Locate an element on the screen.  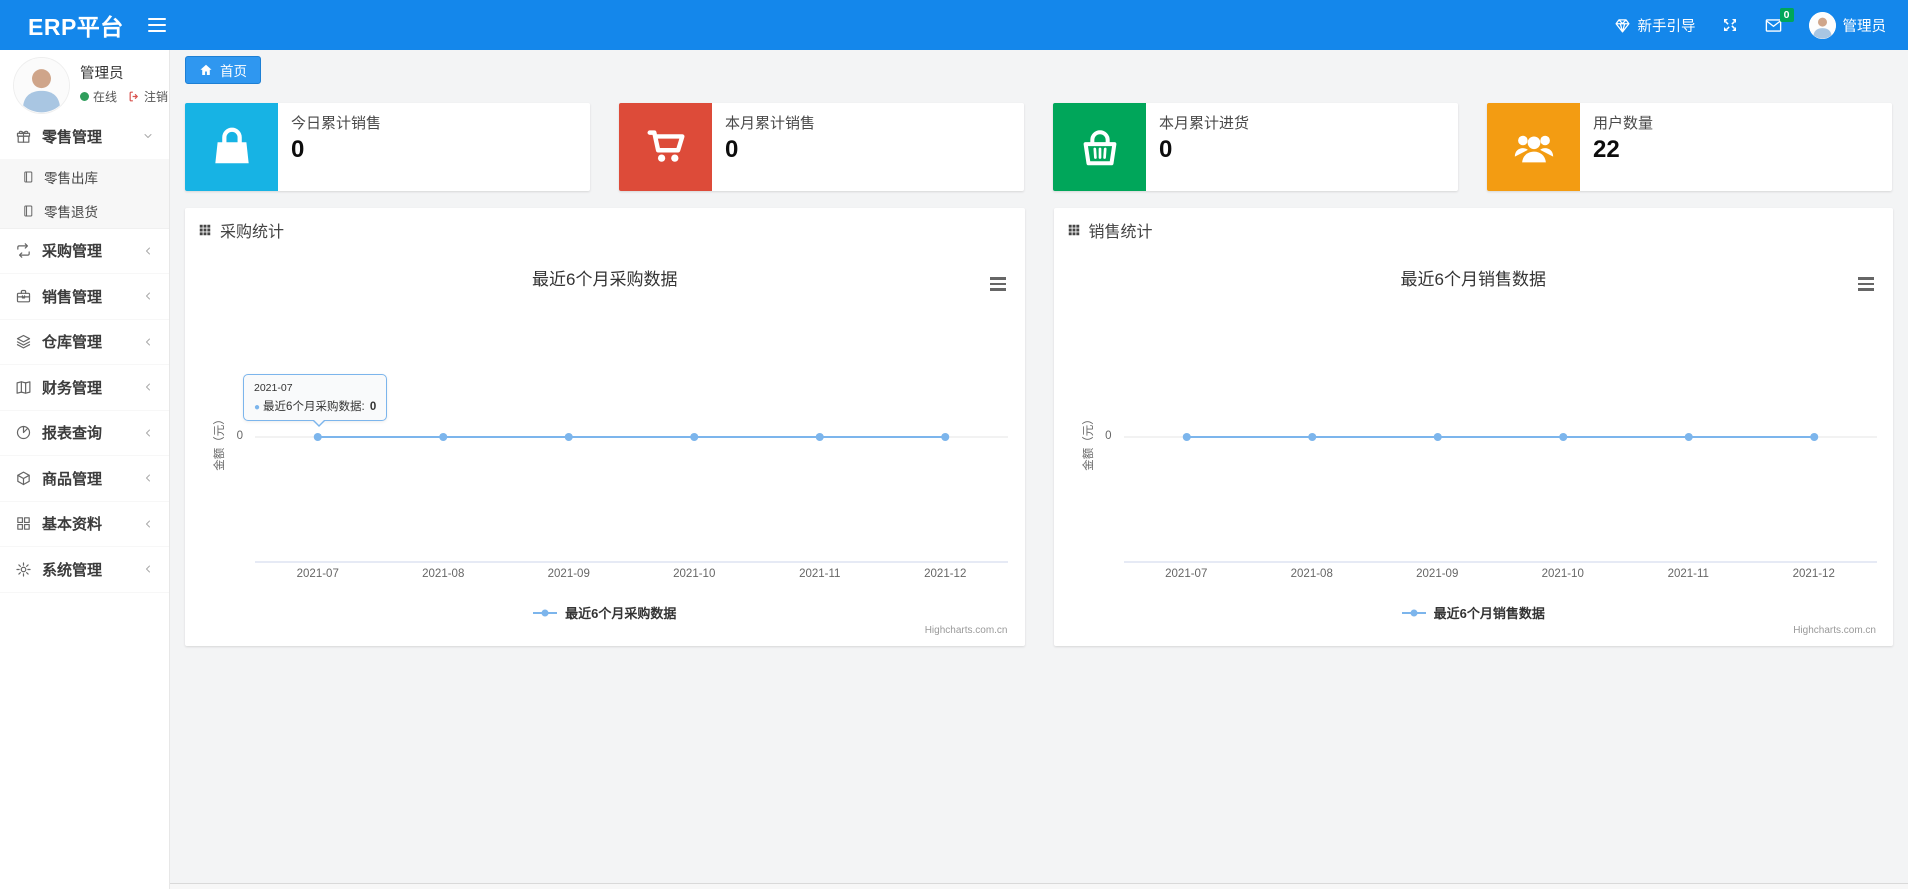
th-grid-icon is located at coordinates (205, 230).